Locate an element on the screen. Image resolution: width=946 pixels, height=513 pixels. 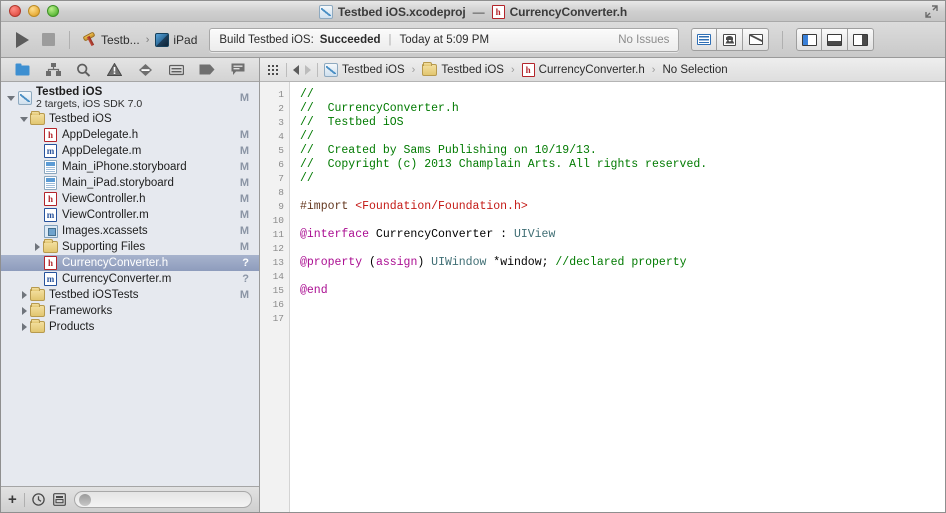
symbol-navigator-tab is located at coordinates (53, 70).